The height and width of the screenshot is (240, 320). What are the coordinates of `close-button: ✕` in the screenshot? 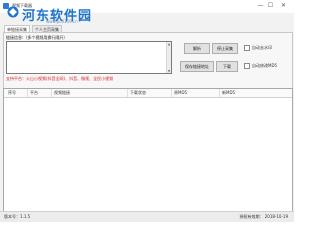 It's located at (283, 6).